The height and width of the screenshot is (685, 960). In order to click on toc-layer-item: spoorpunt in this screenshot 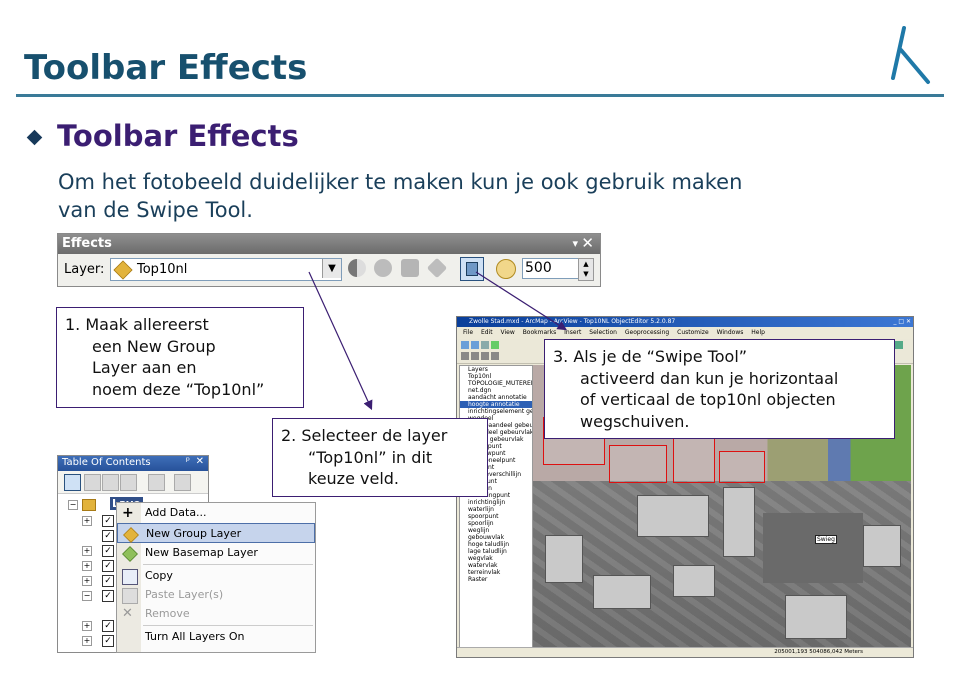, I will do `click(496, 516)`.